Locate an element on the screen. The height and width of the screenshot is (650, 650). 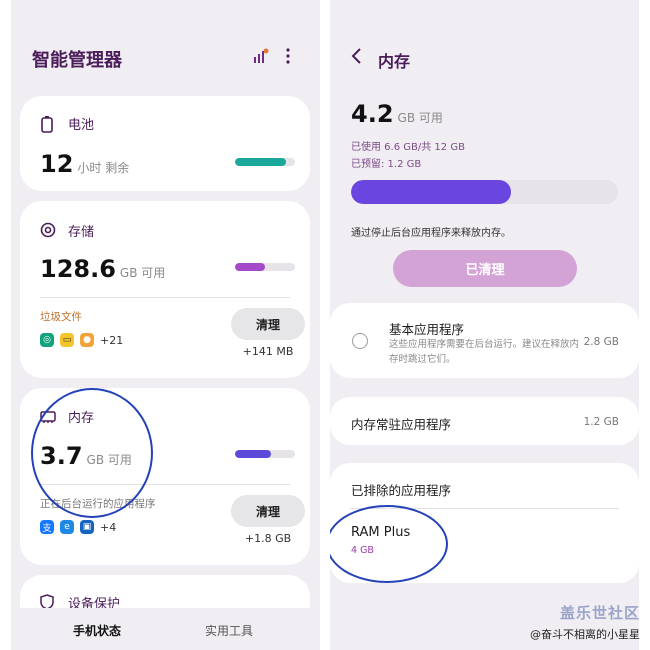
basic-apps-size: 2.8 GB is located at coordinates (601, 342).